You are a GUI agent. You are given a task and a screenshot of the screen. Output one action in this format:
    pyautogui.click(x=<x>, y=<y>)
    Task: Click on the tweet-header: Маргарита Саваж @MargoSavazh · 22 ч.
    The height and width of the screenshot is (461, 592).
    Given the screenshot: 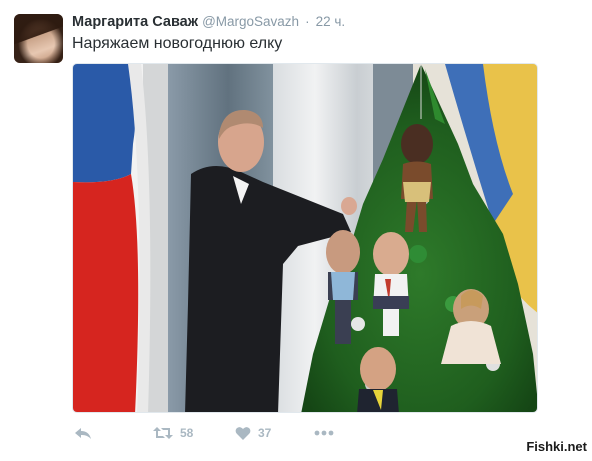 What is the action you would take?
    pyautogui.click(x=208, y=22)
    